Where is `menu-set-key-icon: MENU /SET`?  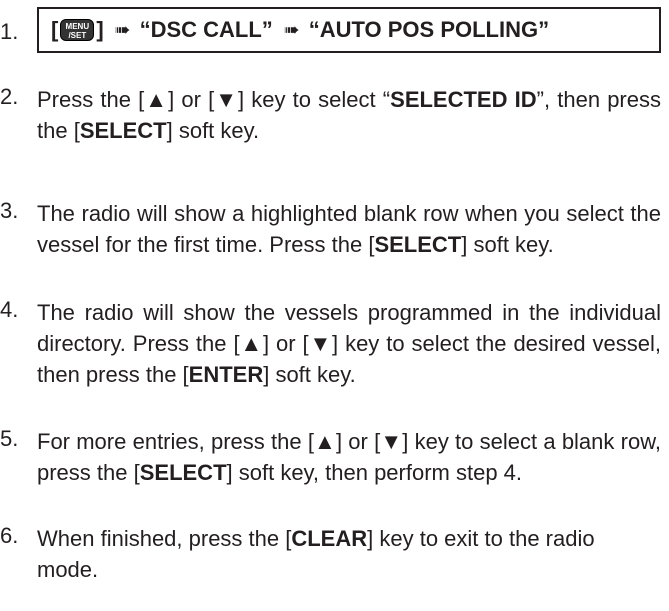 menu-set-key-icon: MENU /SET is located at coordinates (77, 30).